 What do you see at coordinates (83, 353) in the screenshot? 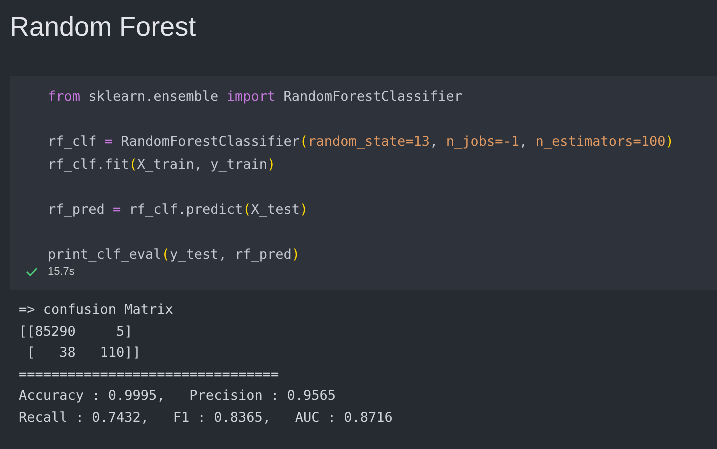
I see `output-line: [ 38 110]]` at bounding box center [83, 353].